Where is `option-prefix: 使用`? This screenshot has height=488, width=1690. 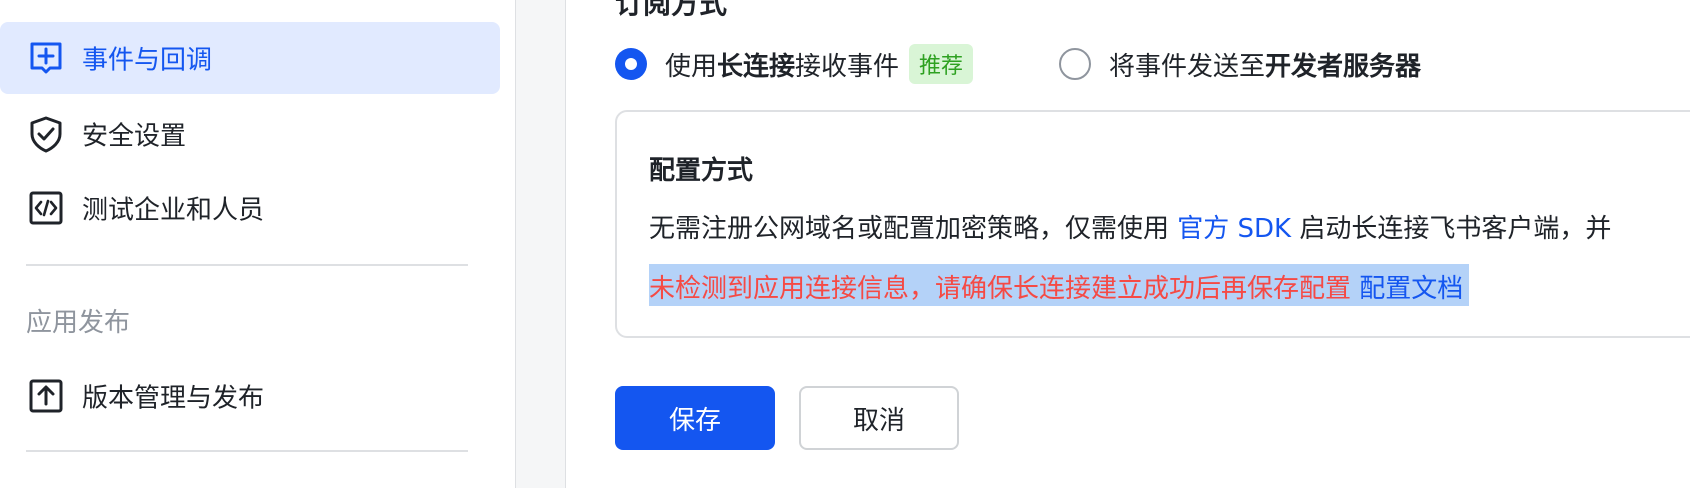
option-prefix: 使用 is located at coordinates (691, 66).